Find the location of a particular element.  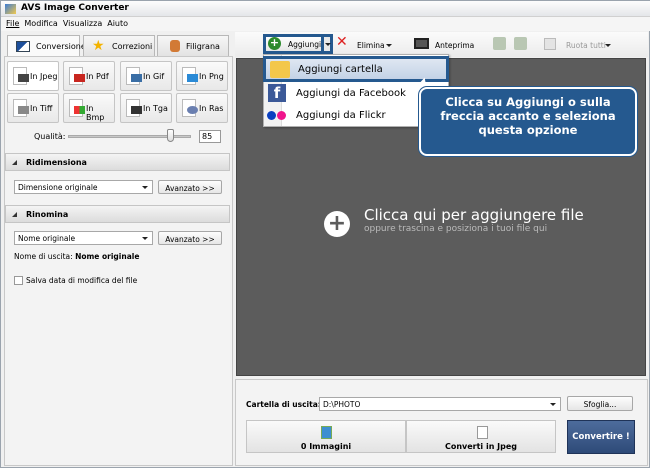

output-folder-label: Cartella di uscita: is located at coordinates (283, 404).